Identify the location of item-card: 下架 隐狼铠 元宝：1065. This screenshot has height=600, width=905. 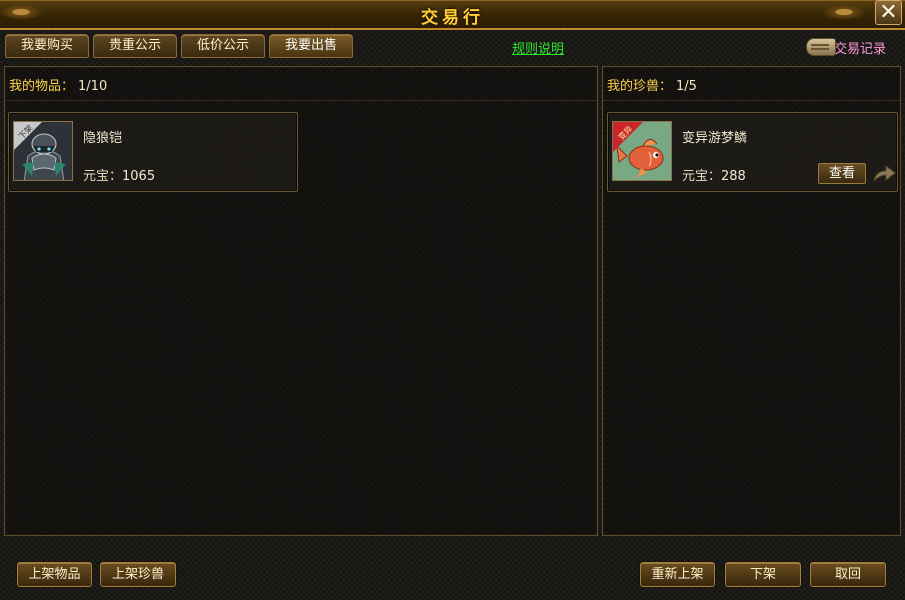
(153, 152).